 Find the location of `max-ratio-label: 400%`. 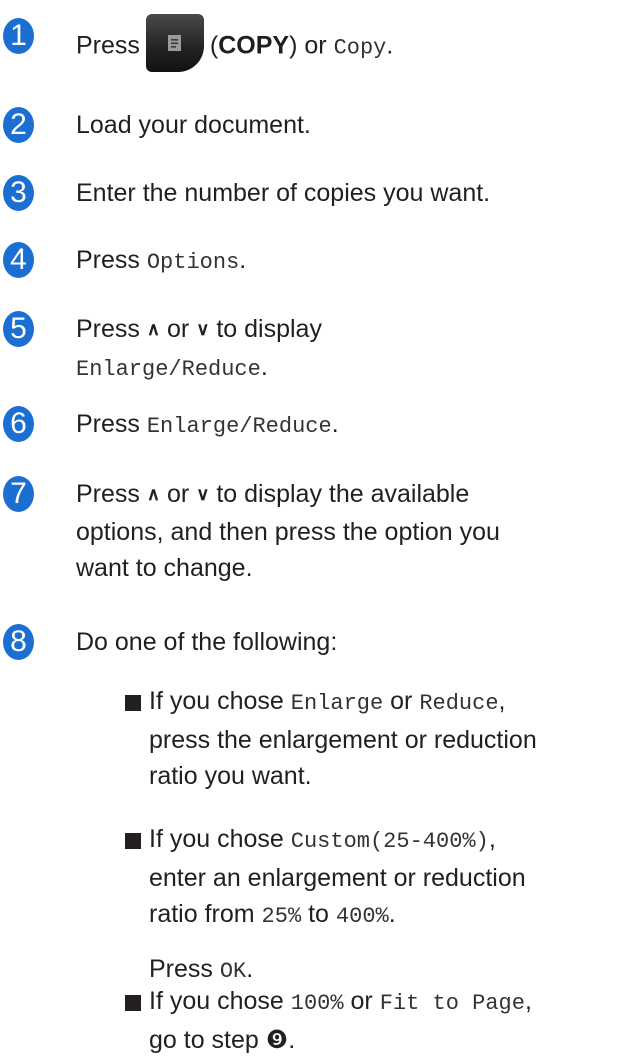

max-ratio-label: 400% is located at coordinates (362, 916).